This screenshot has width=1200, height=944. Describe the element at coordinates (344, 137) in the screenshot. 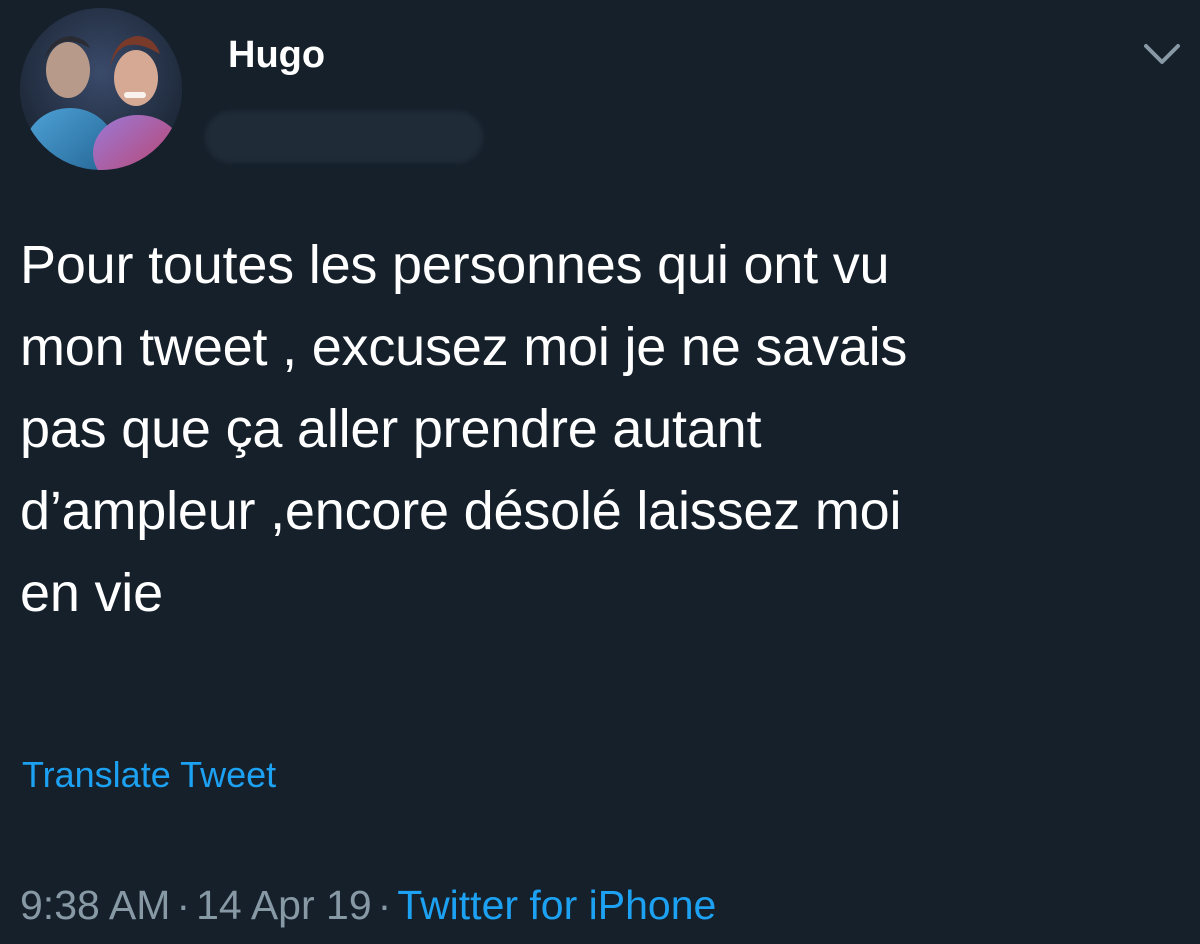

I see `author-handle-redacted` at that location.